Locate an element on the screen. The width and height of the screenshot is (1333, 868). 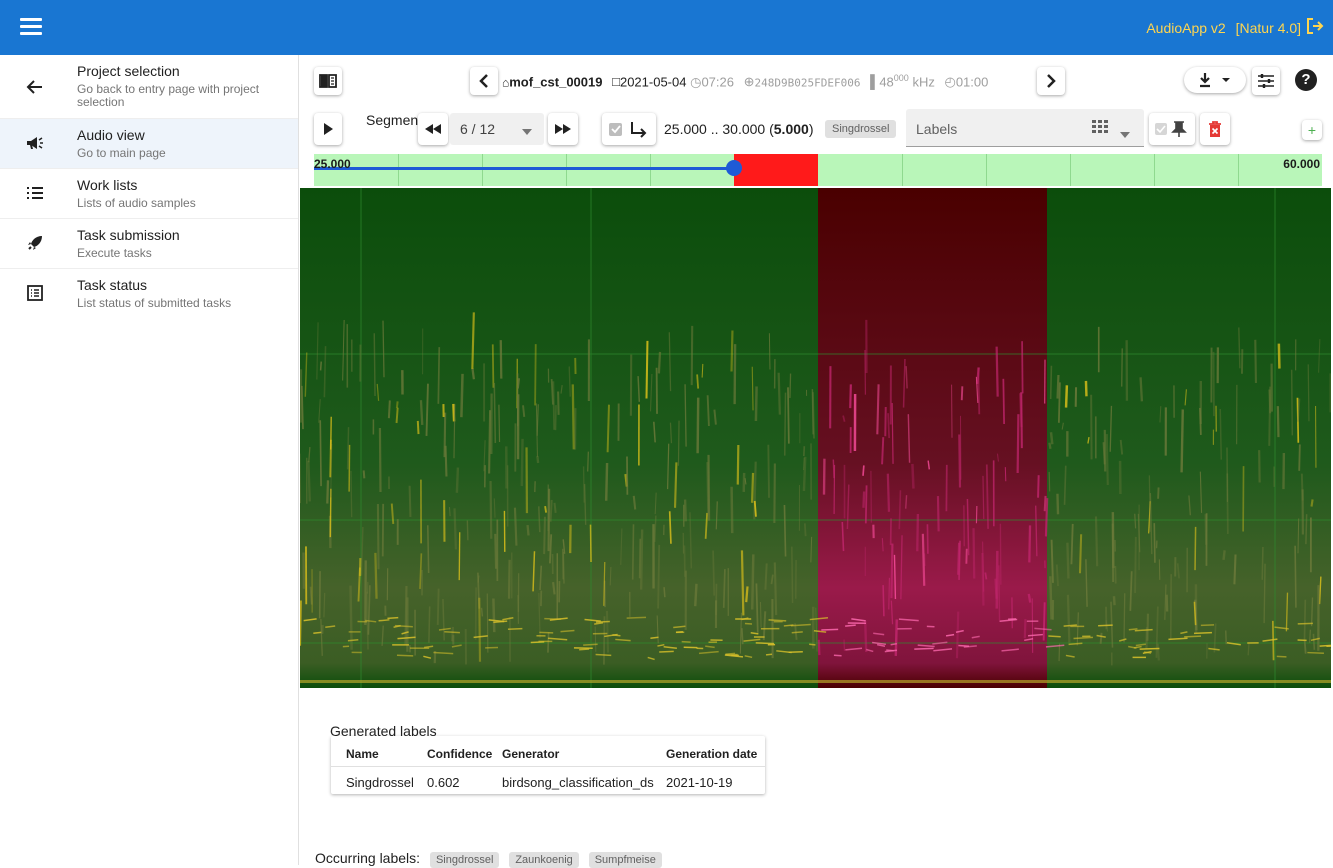
sidebar-item-task-submission: Task submission Execute tasks is located at coordinates (149, 244).